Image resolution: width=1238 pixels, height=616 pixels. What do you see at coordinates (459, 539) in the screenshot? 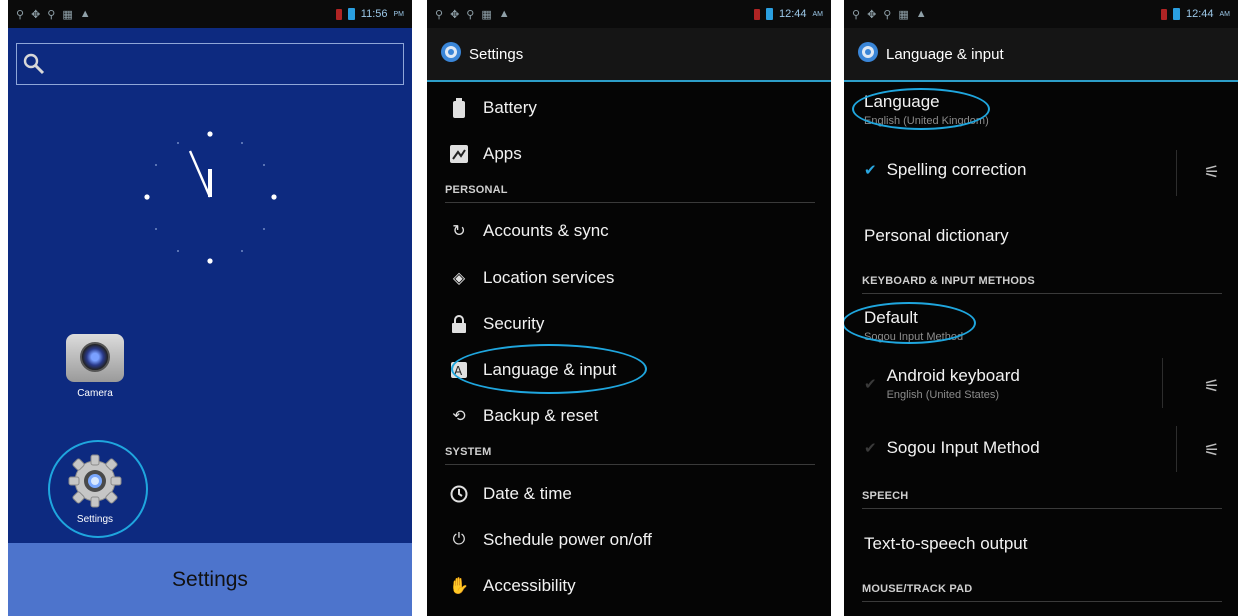
I see `power-schedule-icon: ⏻` at bounding box center [459, 539].